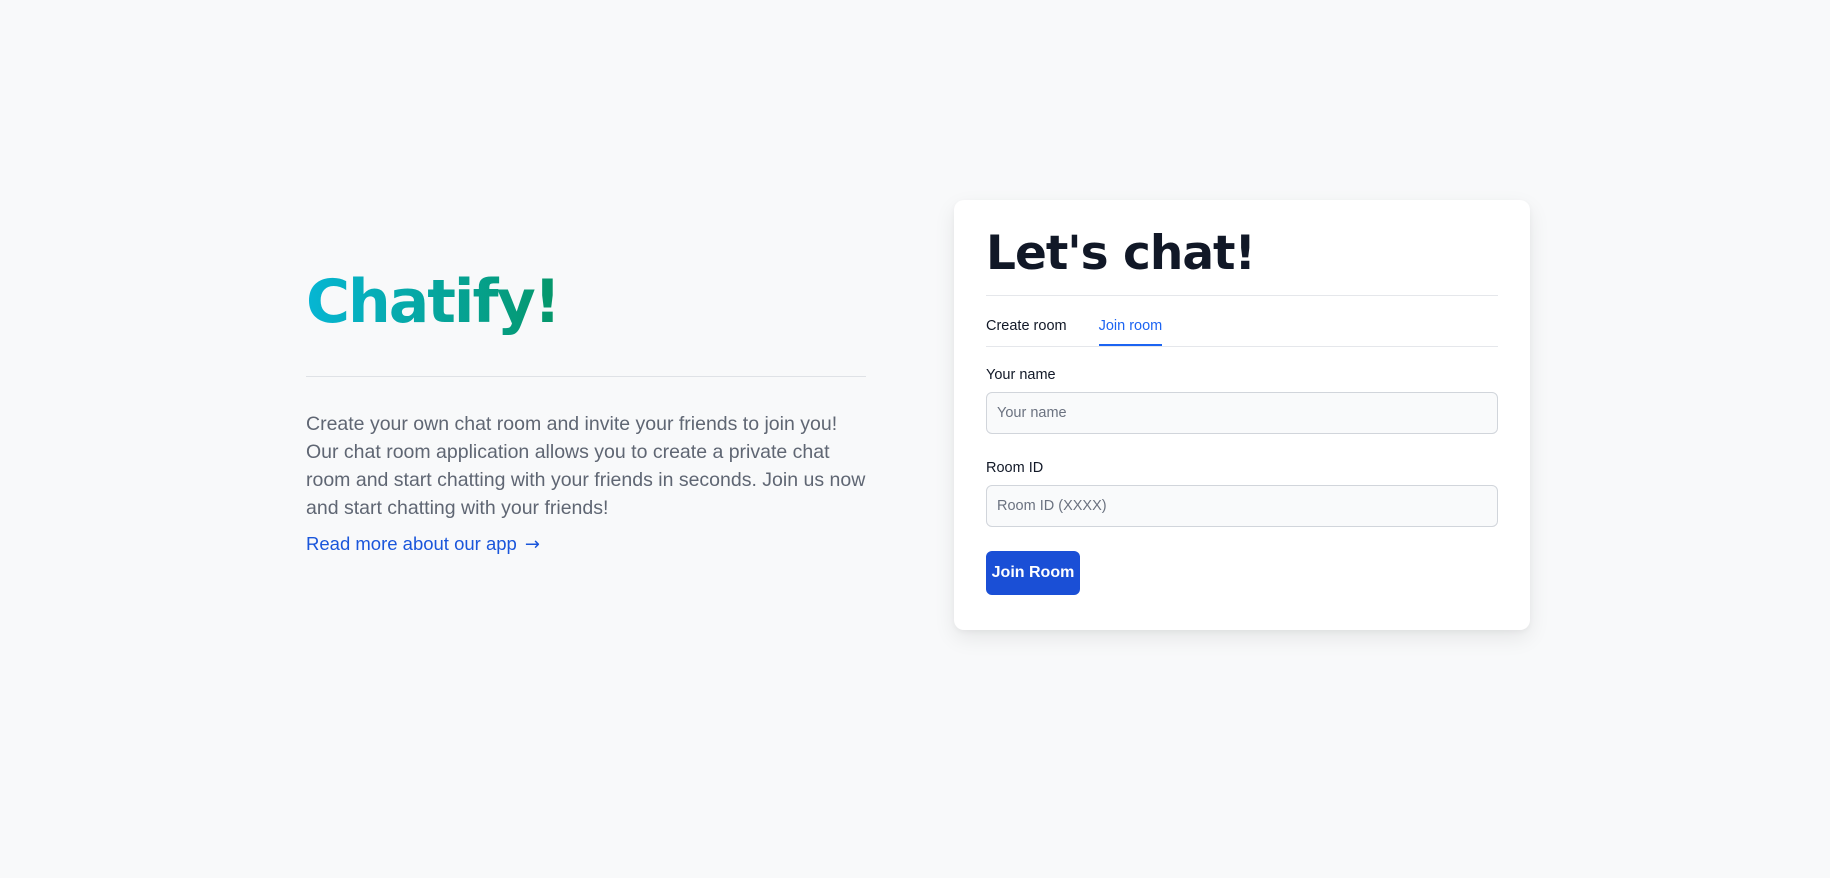  Describe the element at coordinates (411, 543) in the screenshot. I see `read-more-label: Read more about our app` at that location.